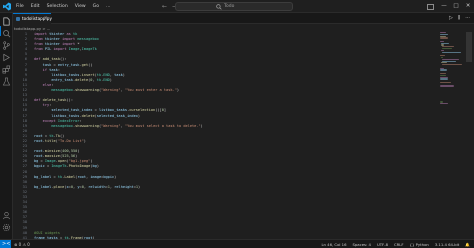 This screenshot has height=248, width=474. I want to click on source-control-icon, so click(6, 45).